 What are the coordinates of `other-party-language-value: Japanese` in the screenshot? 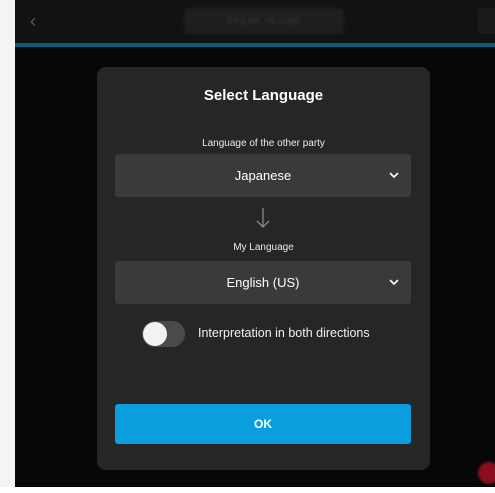 It's located at (263, 175).